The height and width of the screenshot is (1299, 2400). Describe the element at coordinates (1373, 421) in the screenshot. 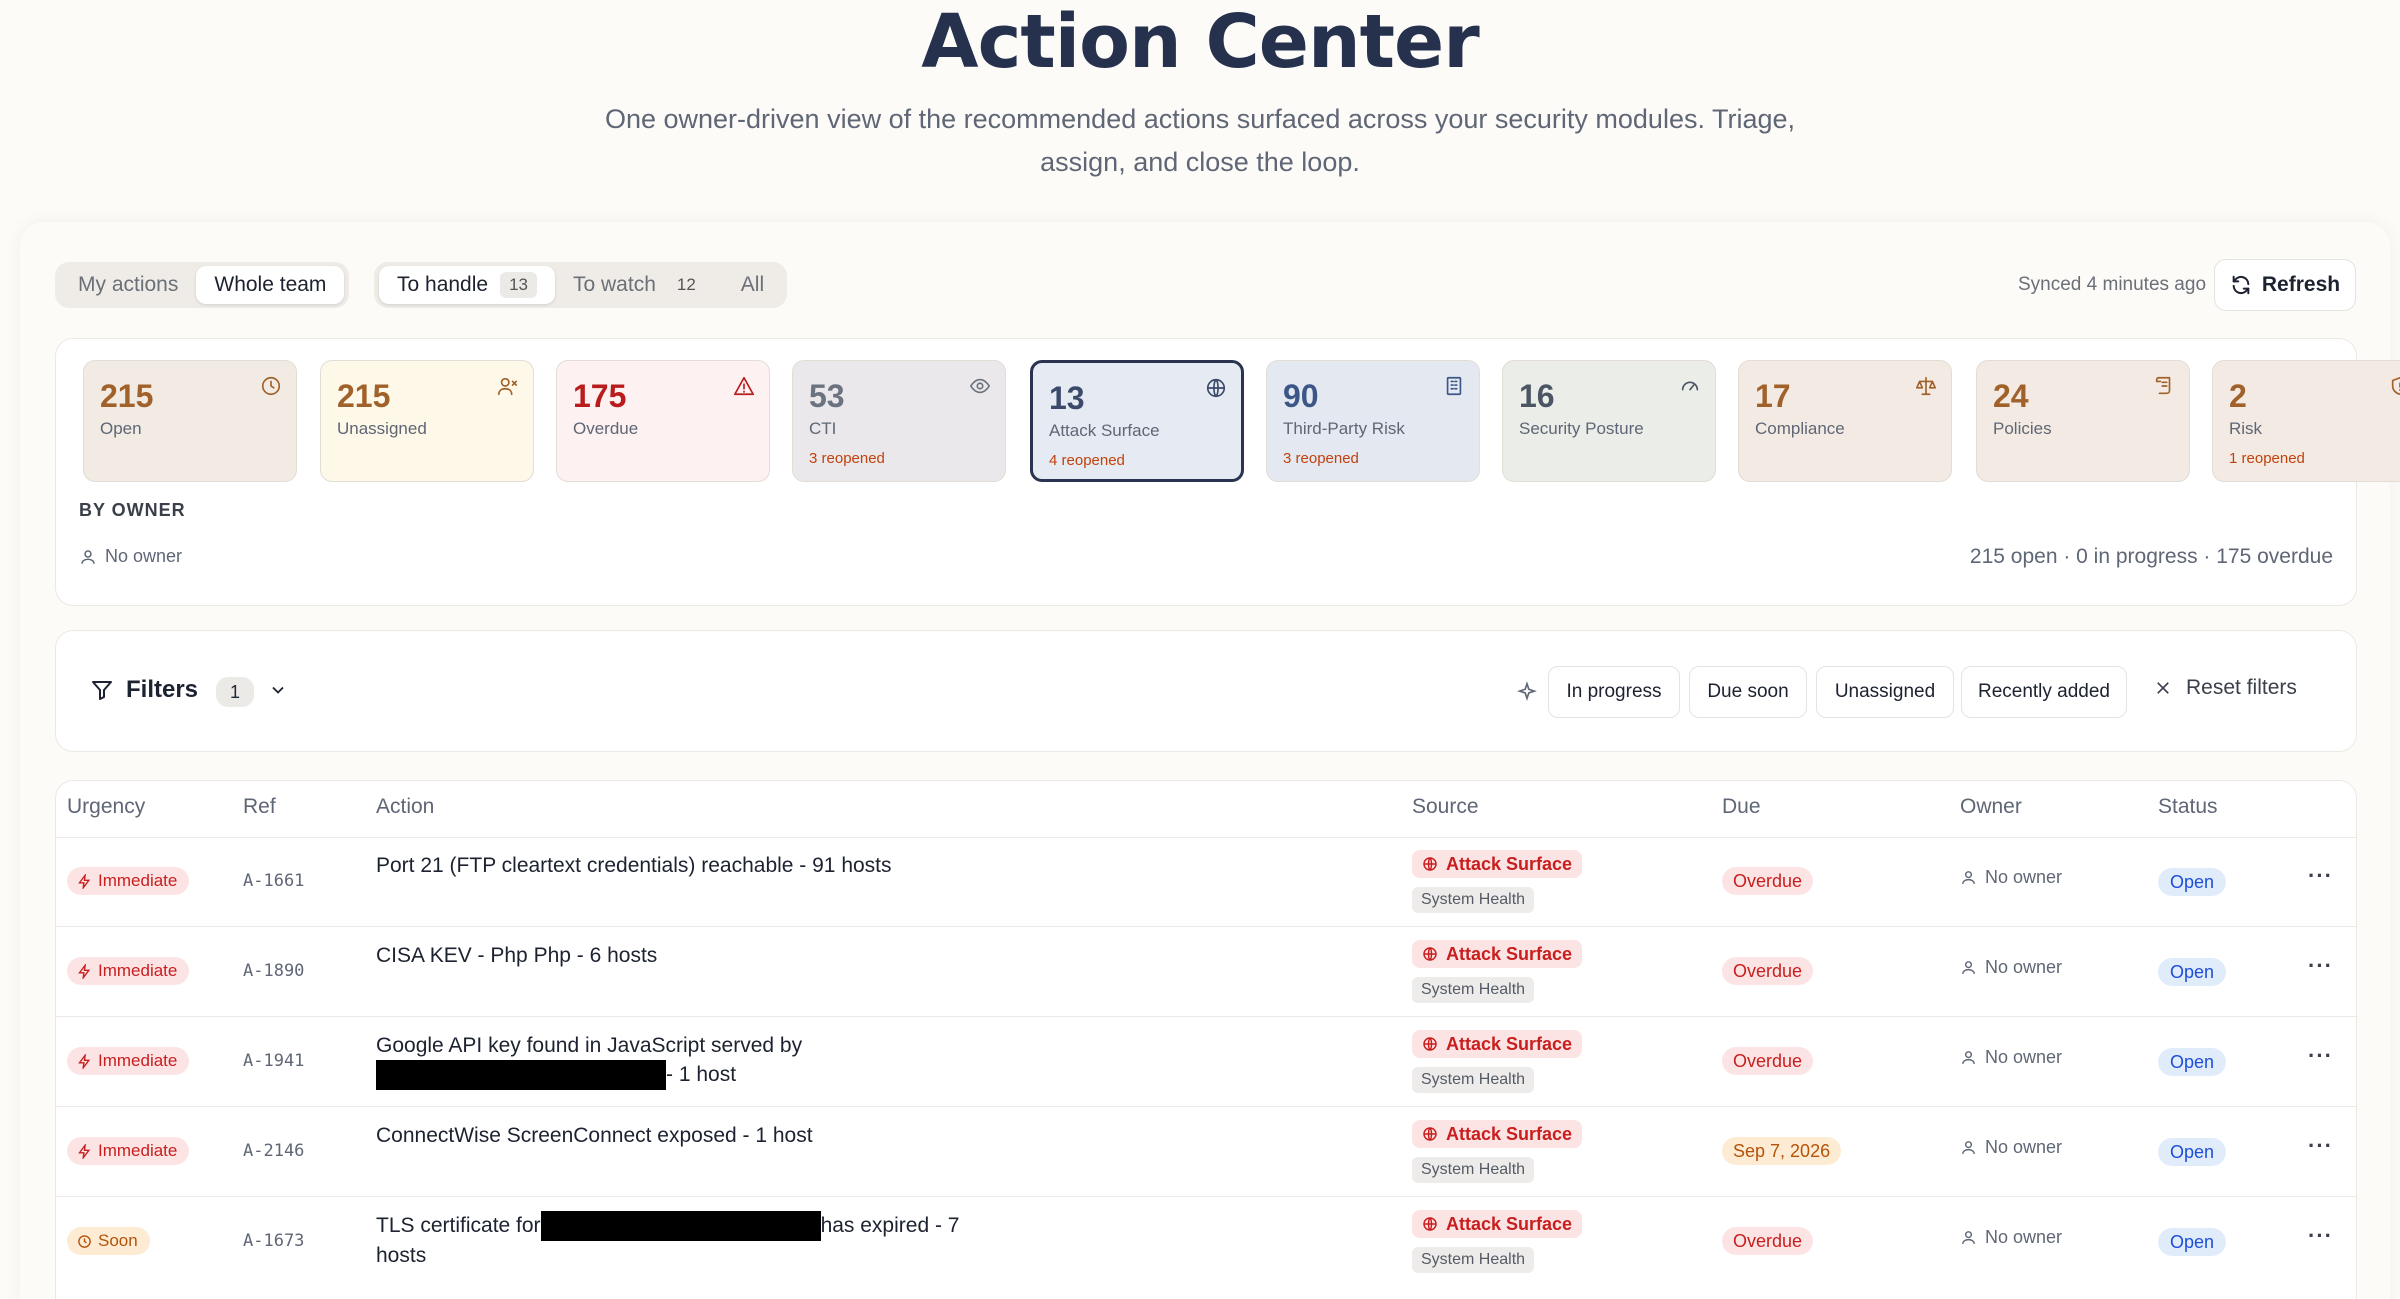

I see `summary-tile-third-party-risk: 90 Third-Party Risk 3 reopened` at that location.